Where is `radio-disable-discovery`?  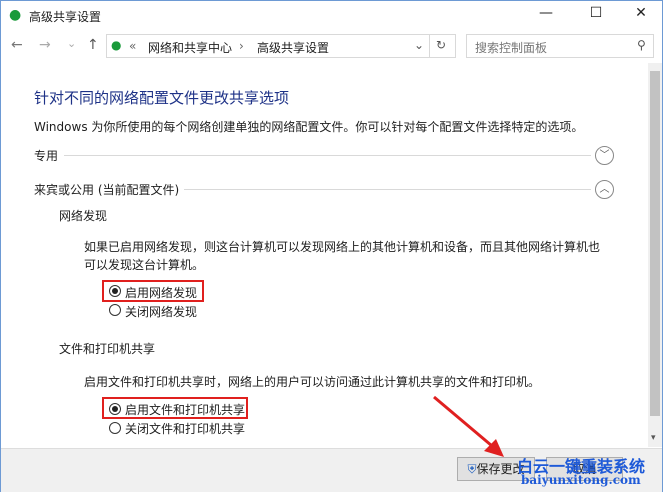 radio-disable-discovery is located at coordinates (115, 310).